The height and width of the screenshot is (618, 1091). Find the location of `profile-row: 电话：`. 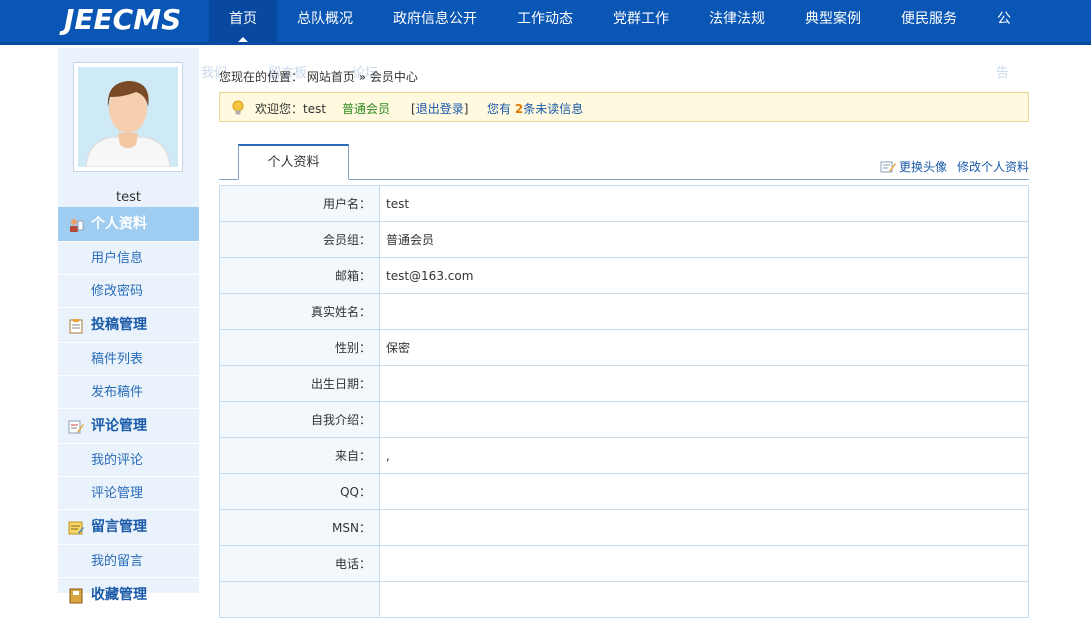

profile-row: 电话： is located at coordinates (624, 563).